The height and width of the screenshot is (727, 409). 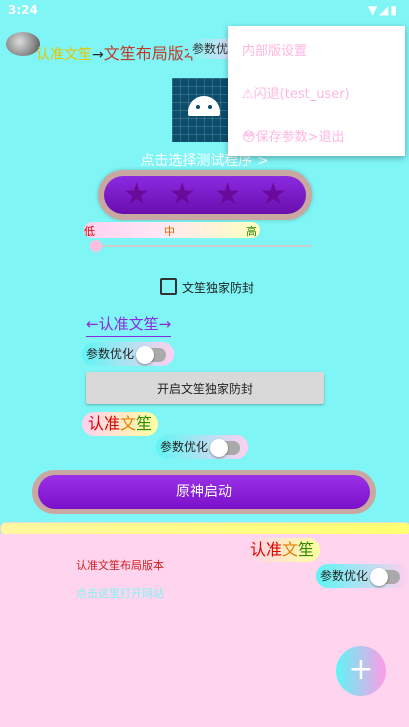 I want to click on menu-item-crash-exit: ⚠闪退(test_user), so click(x=296, y=92).